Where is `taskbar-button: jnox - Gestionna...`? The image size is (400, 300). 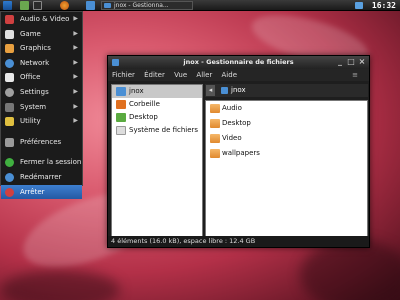 taskbar-button: jnox - Gestionna... is located at coordinates (147, 5).